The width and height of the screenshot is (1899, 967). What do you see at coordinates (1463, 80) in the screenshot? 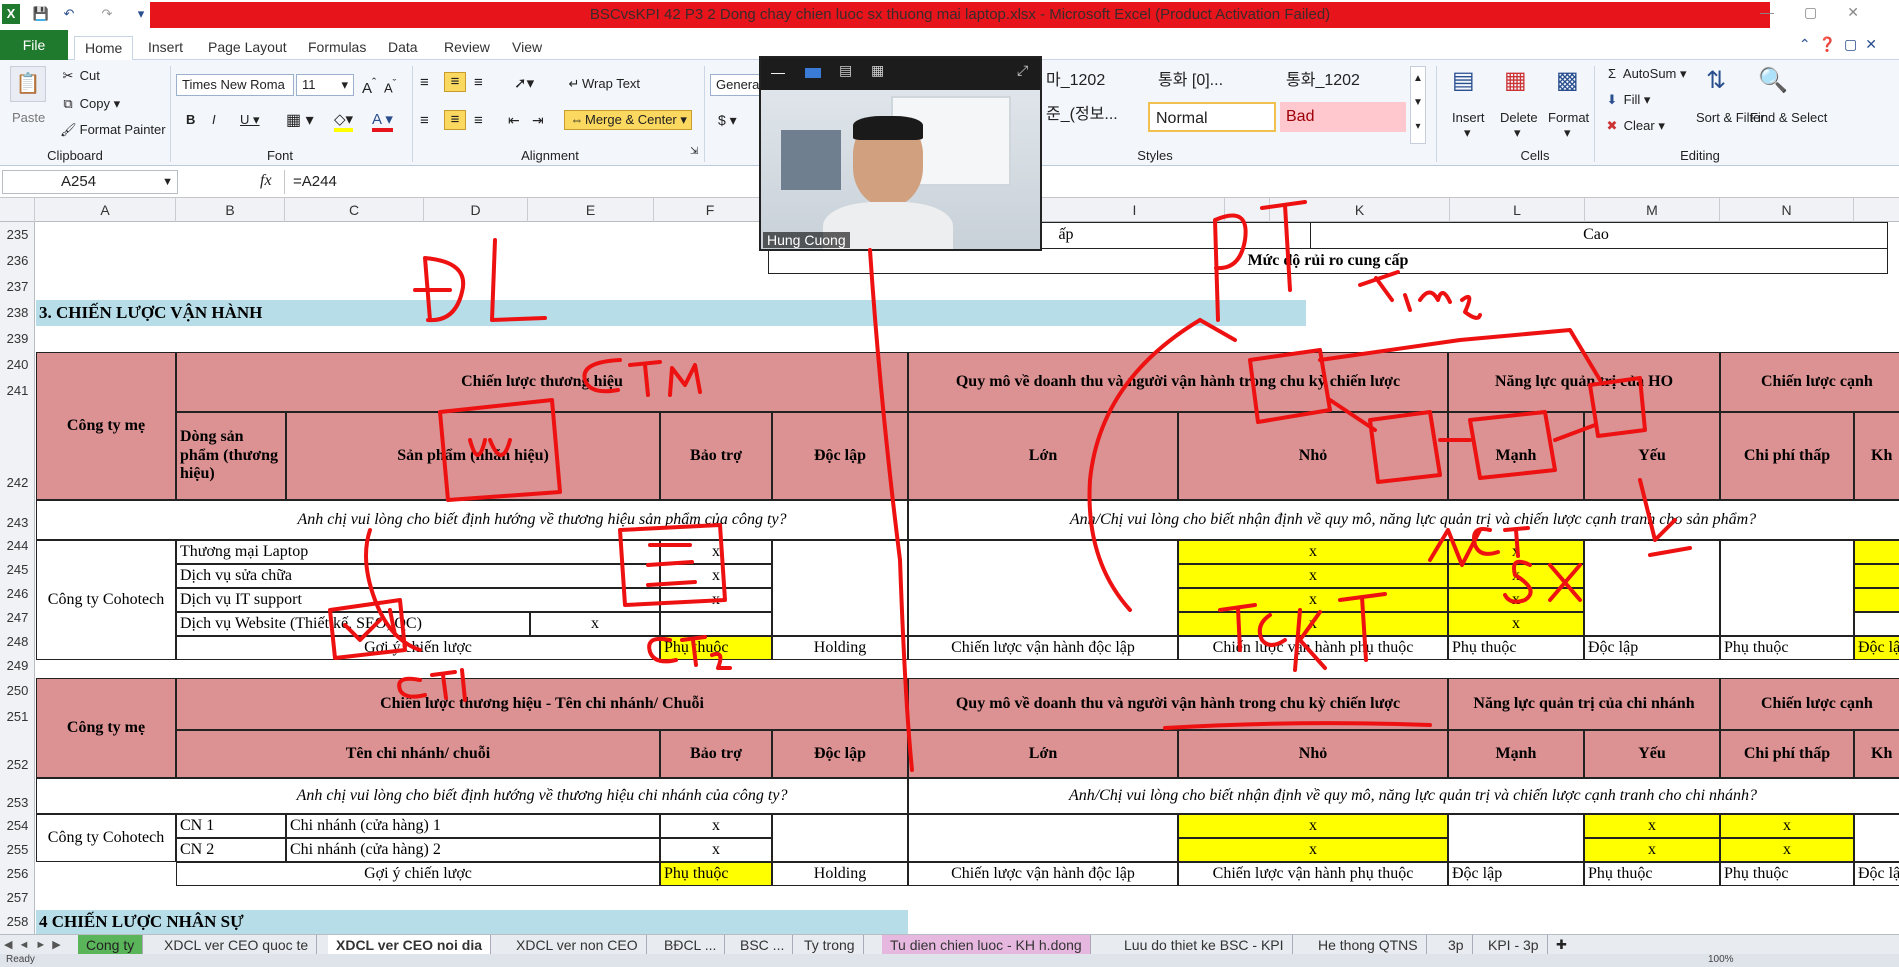
I see `insert-cells-icon: ▤` at bounding box center [1463, 80].